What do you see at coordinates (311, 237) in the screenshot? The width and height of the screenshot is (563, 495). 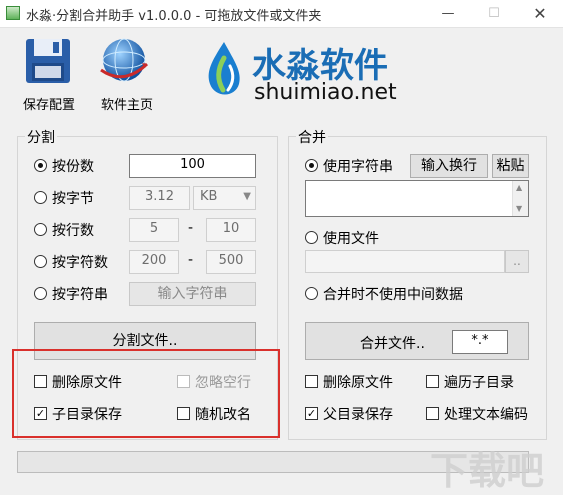 I see `use-file-radio` at bounding box center [311, 237].